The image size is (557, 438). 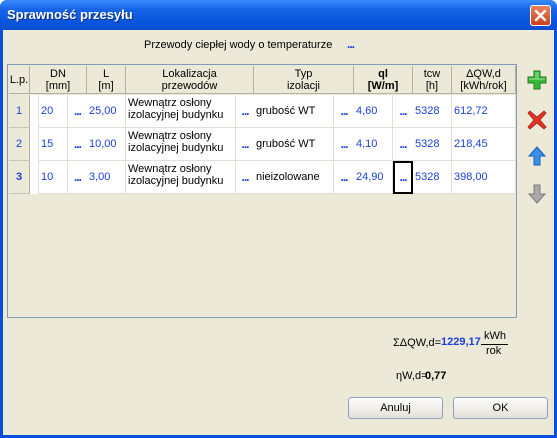 I want to click on arrow-up-icon, so click(x=537, y=156).